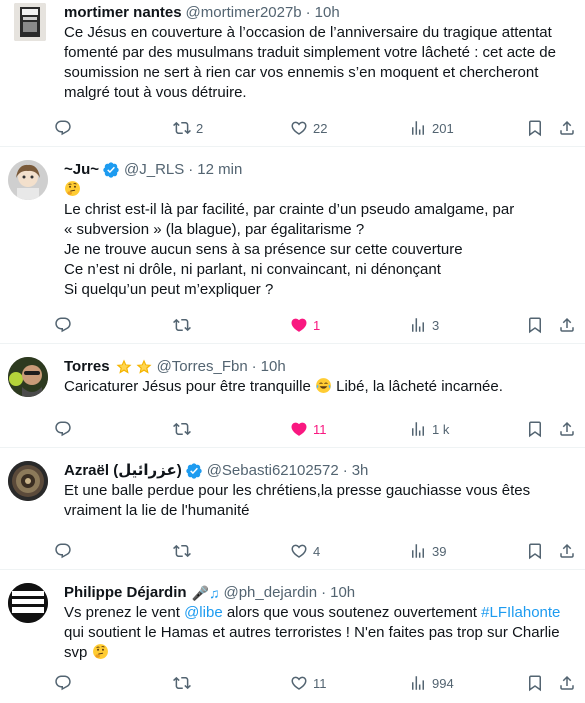 This screenshot has width=585, height=703. Describe the element at coordinates (320, 683) in the screenshot. I see `like-count: 11` at that location.